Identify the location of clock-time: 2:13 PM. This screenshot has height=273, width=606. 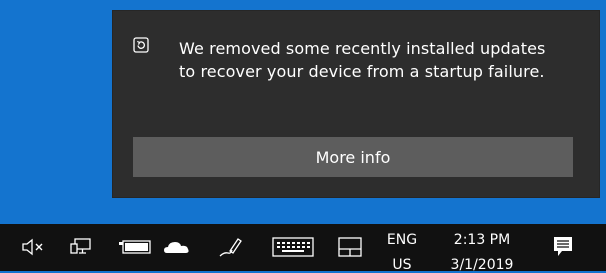
(482, 240).